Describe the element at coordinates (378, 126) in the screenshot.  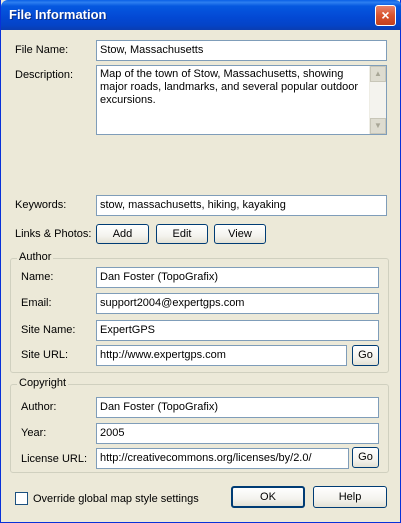
I see `scroll-down-icon: ▼` at that location.